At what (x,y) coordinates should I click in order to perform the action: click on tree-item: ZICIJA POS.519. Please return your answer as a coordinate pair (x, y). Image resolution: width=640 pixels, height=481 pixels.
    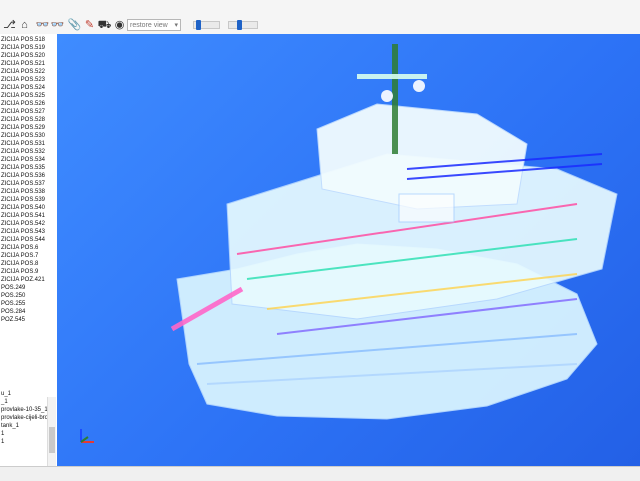
    Looking at the image, I should click on (23, 48).